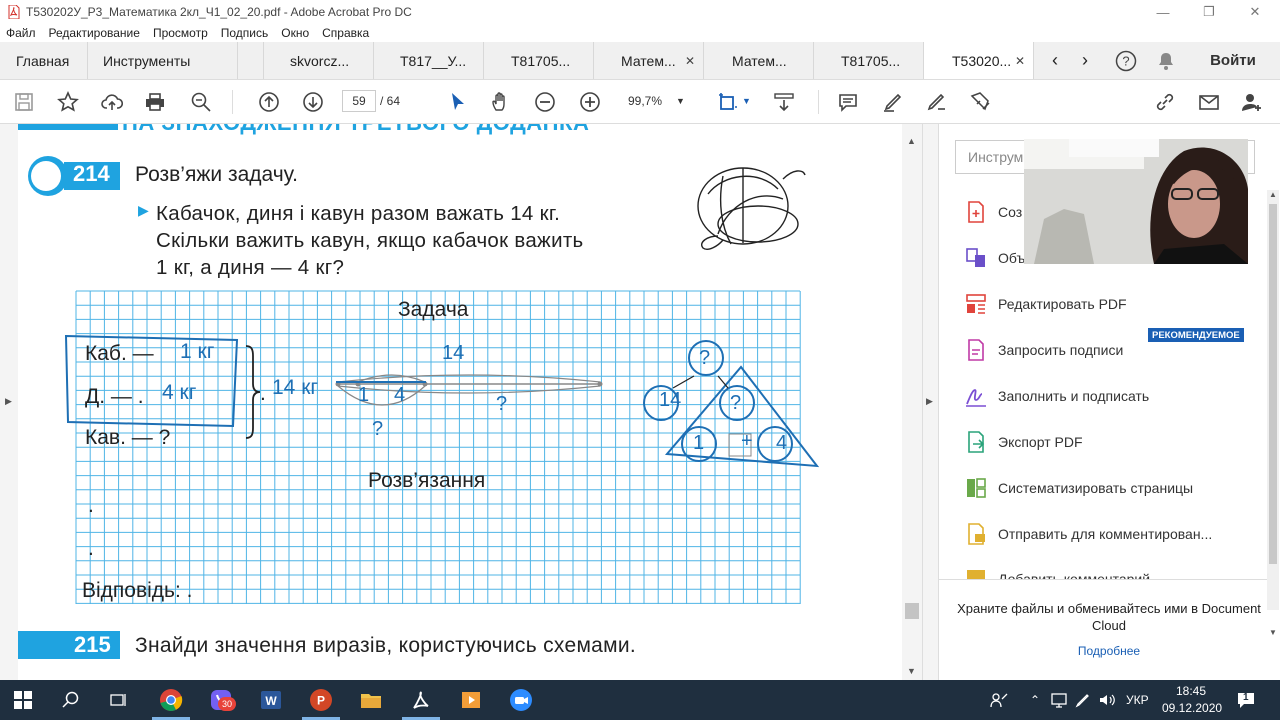  Describe the element at coordinates (911, 141) in the screenshot. I see `scroll-up-icon: ▲` at that location.